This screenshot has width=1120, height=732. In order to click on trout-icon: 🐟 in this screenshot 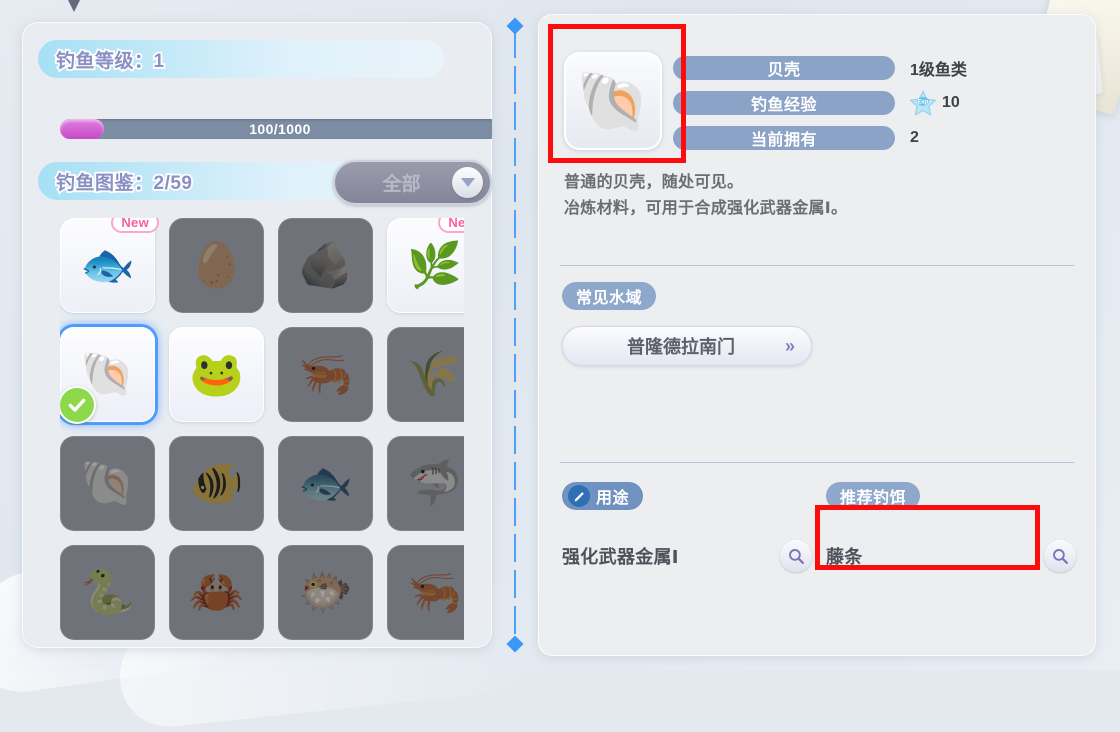, I will do `click(325, 483)`.